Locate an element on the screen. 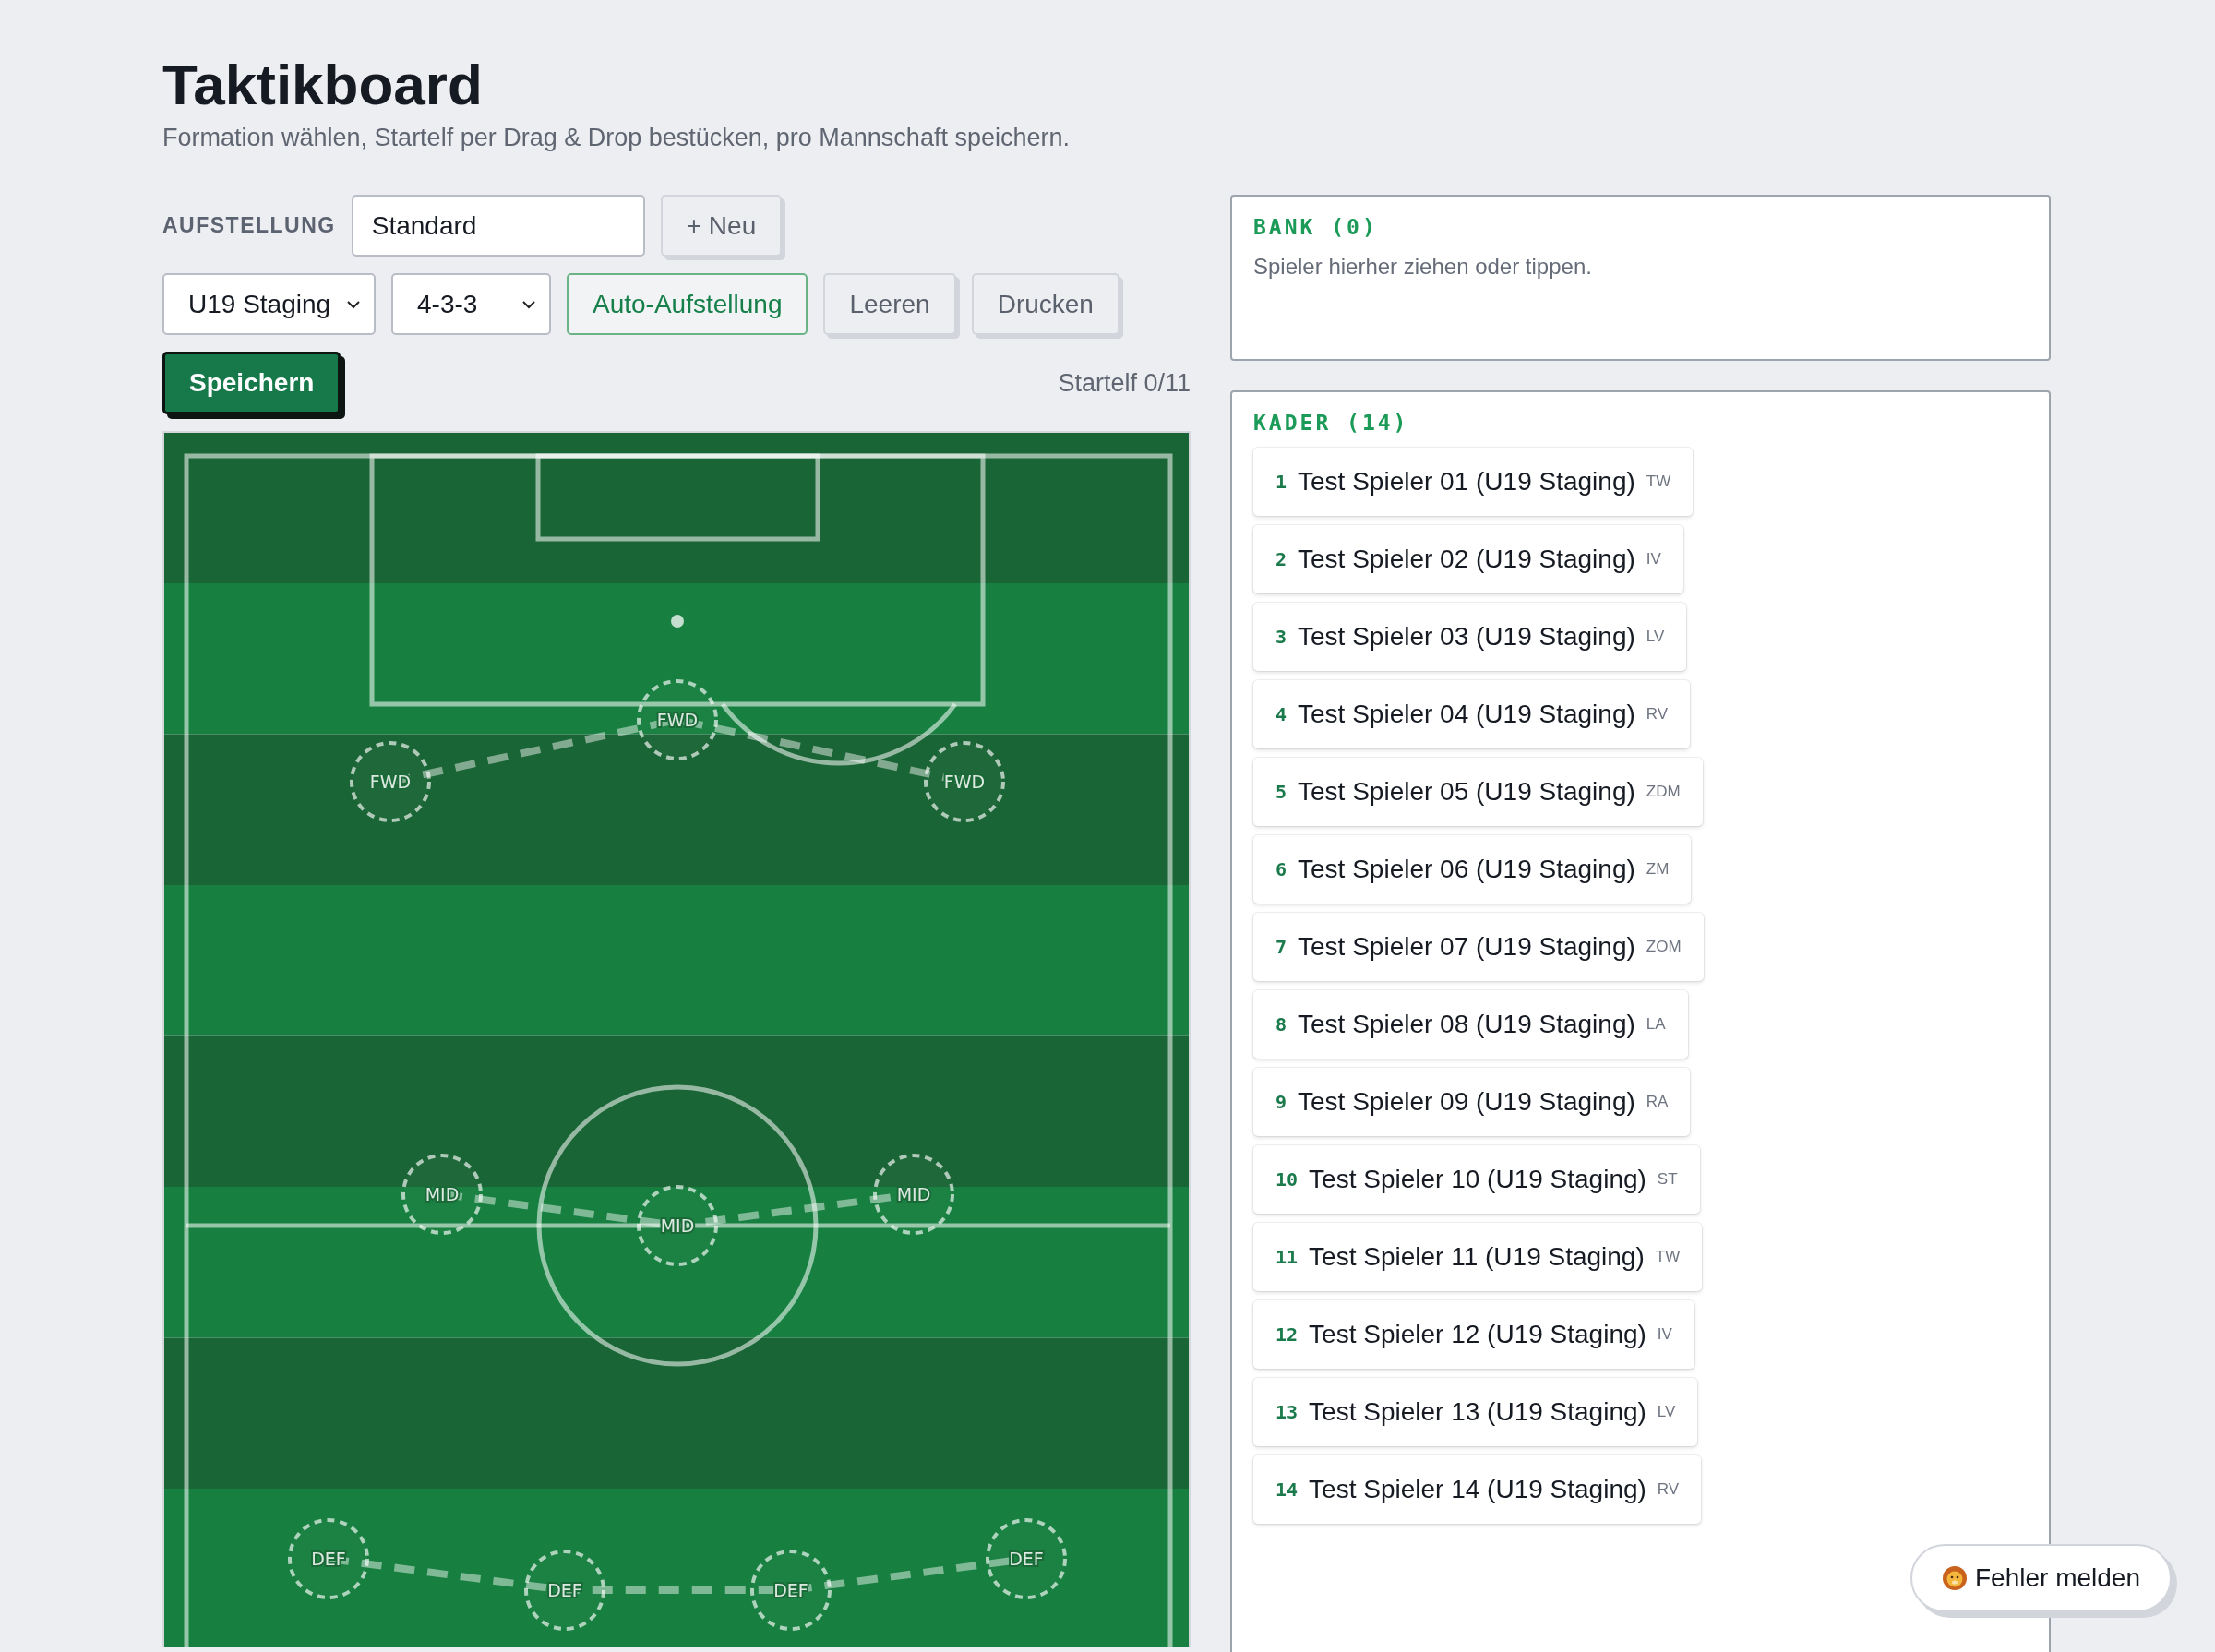  player-name: Test Spieler 06 (U19 Staging) is located at coordinates (1467, 870).